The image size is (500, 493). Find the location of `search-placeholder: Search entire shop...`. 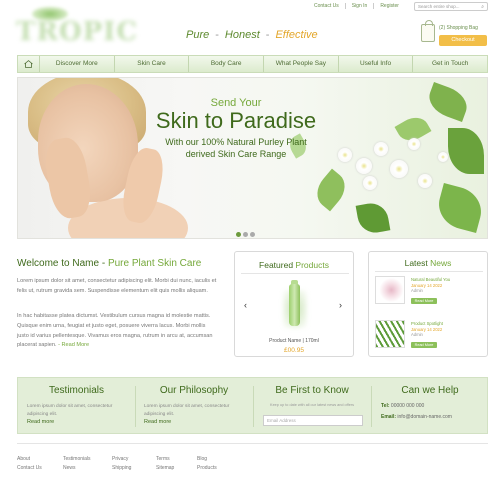

search-placeholder: Search entire shop... is located at coordinates (439, 6).